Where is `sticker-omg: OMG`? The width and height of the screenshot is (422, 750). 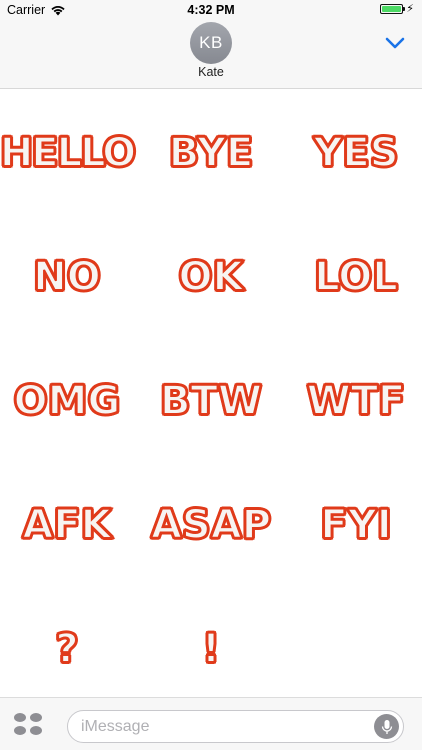
sticker-omg: OMG is located at coordinates (68, 401).